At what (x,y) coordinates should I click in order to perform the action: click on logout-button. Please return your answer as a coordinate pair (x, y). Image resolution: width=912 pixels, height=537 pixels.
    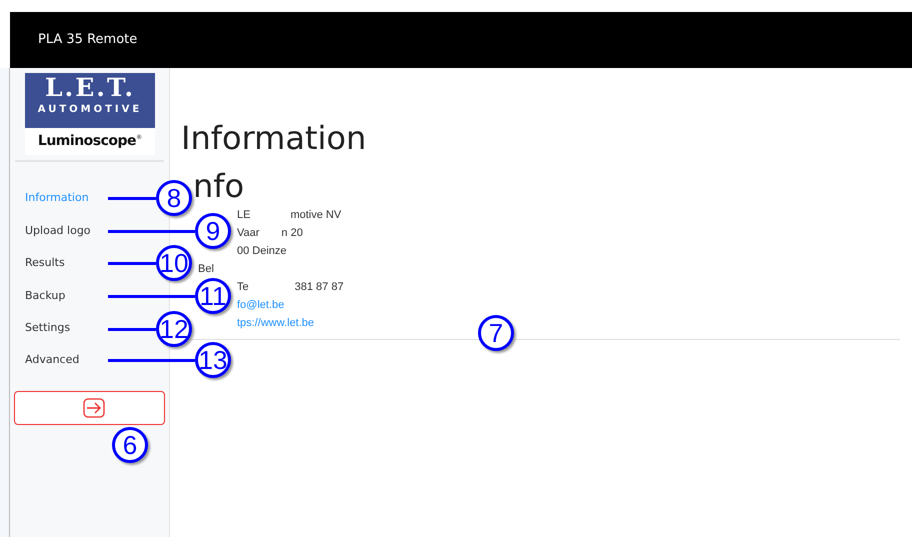
    Looking at the image, I should click on (89, 407).